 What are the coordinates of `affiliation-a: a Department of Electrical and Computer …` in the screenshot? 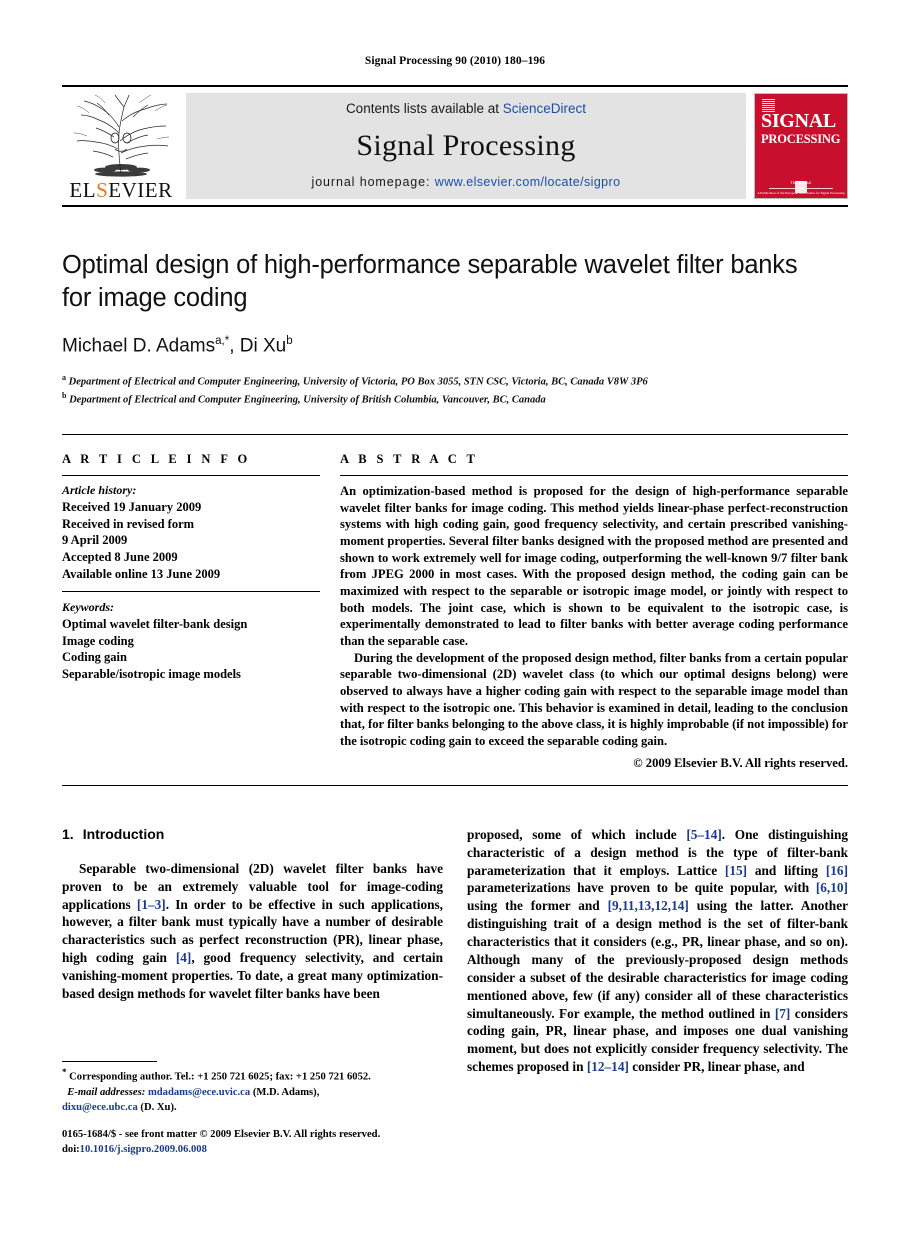 It's located at (455, 381).